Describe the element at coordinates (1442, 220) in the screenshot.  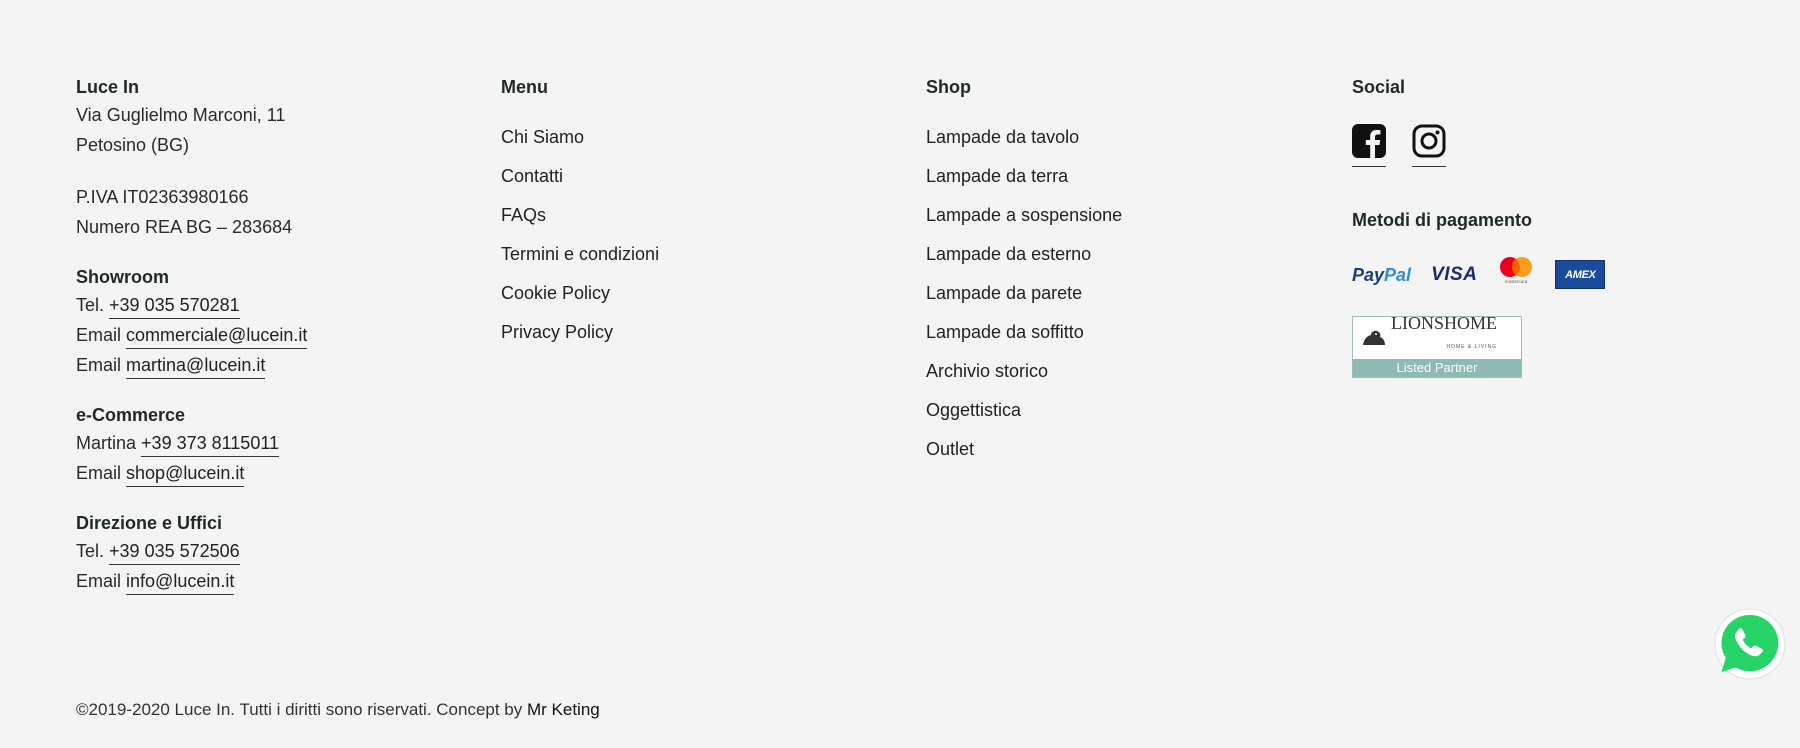
I see `payment-methods-title: Metodi di pagamento` at that location.